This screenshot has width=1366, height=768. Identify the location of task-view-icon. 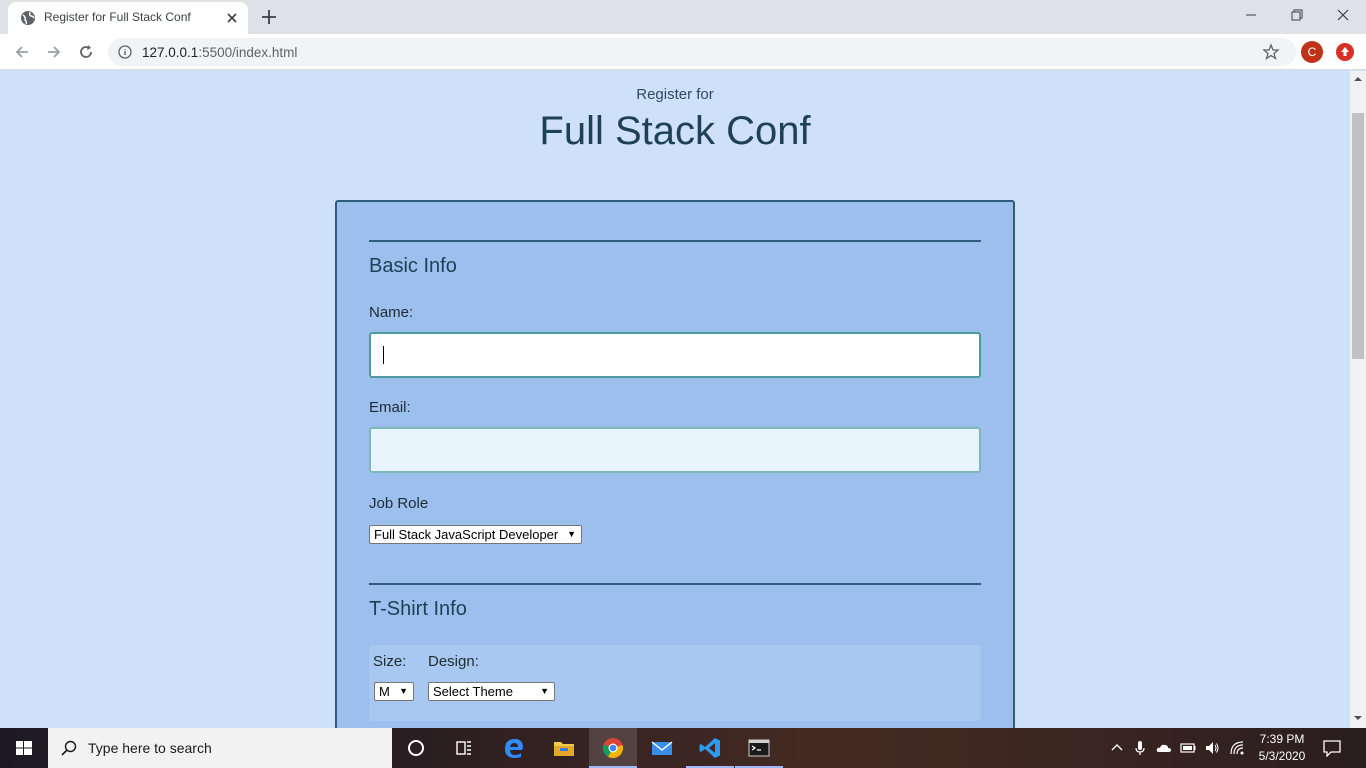
(463, 748).